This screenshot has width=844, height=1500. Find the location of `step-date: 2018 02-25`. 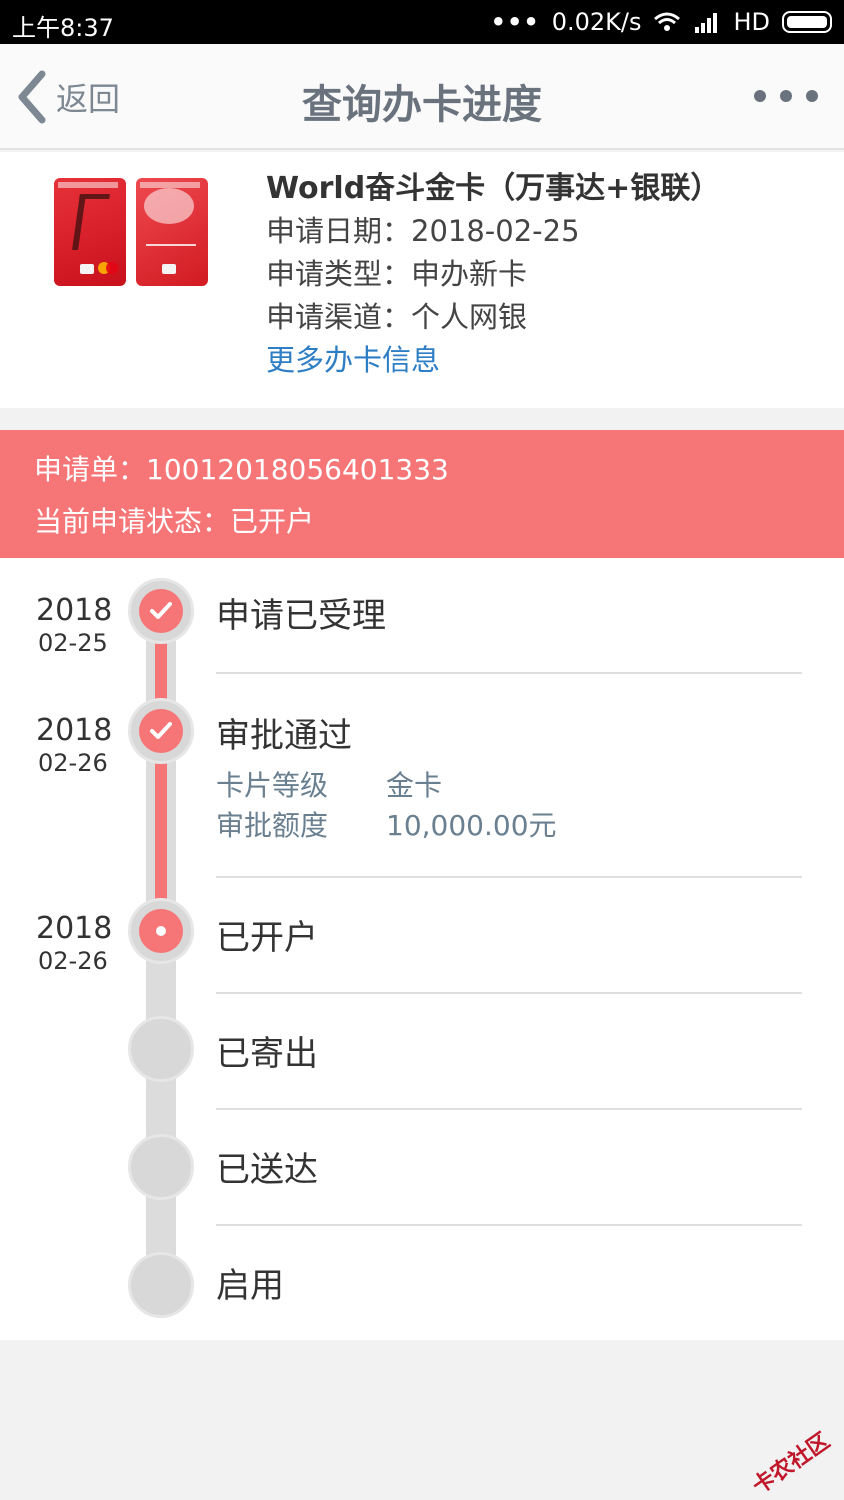

step-date: 2018 02-25 is located at coordinates (76, 626).